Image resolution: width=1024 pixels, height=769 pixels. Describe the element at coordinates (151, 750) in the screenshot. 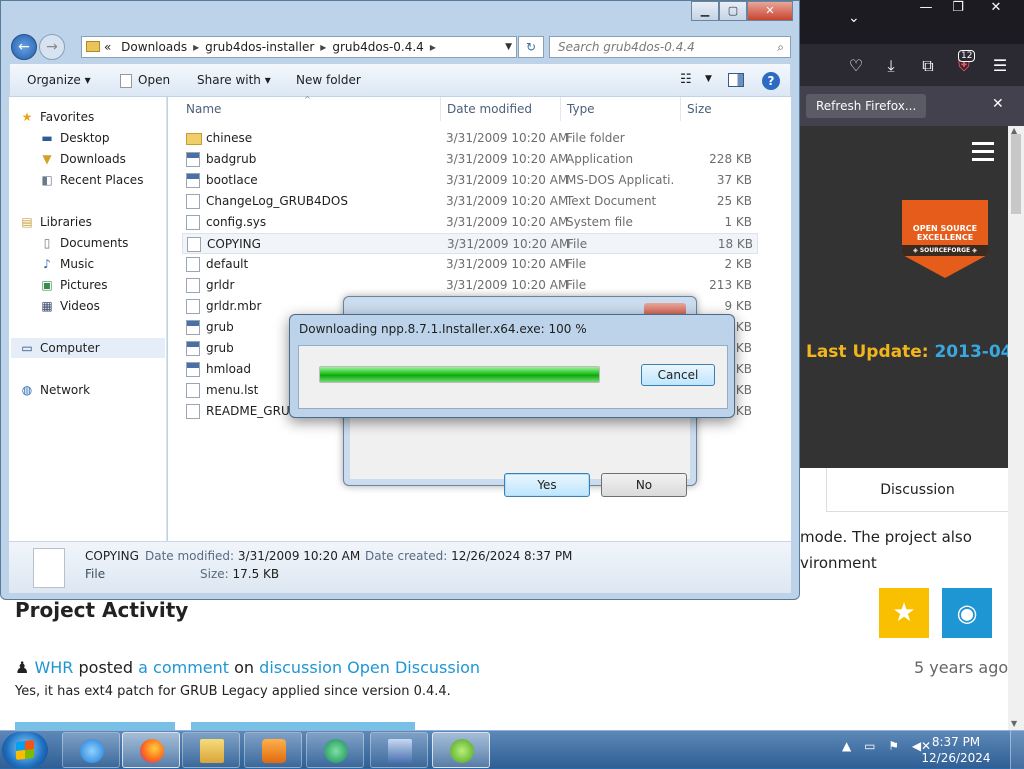

I see `taskbar-firefox` at that location.